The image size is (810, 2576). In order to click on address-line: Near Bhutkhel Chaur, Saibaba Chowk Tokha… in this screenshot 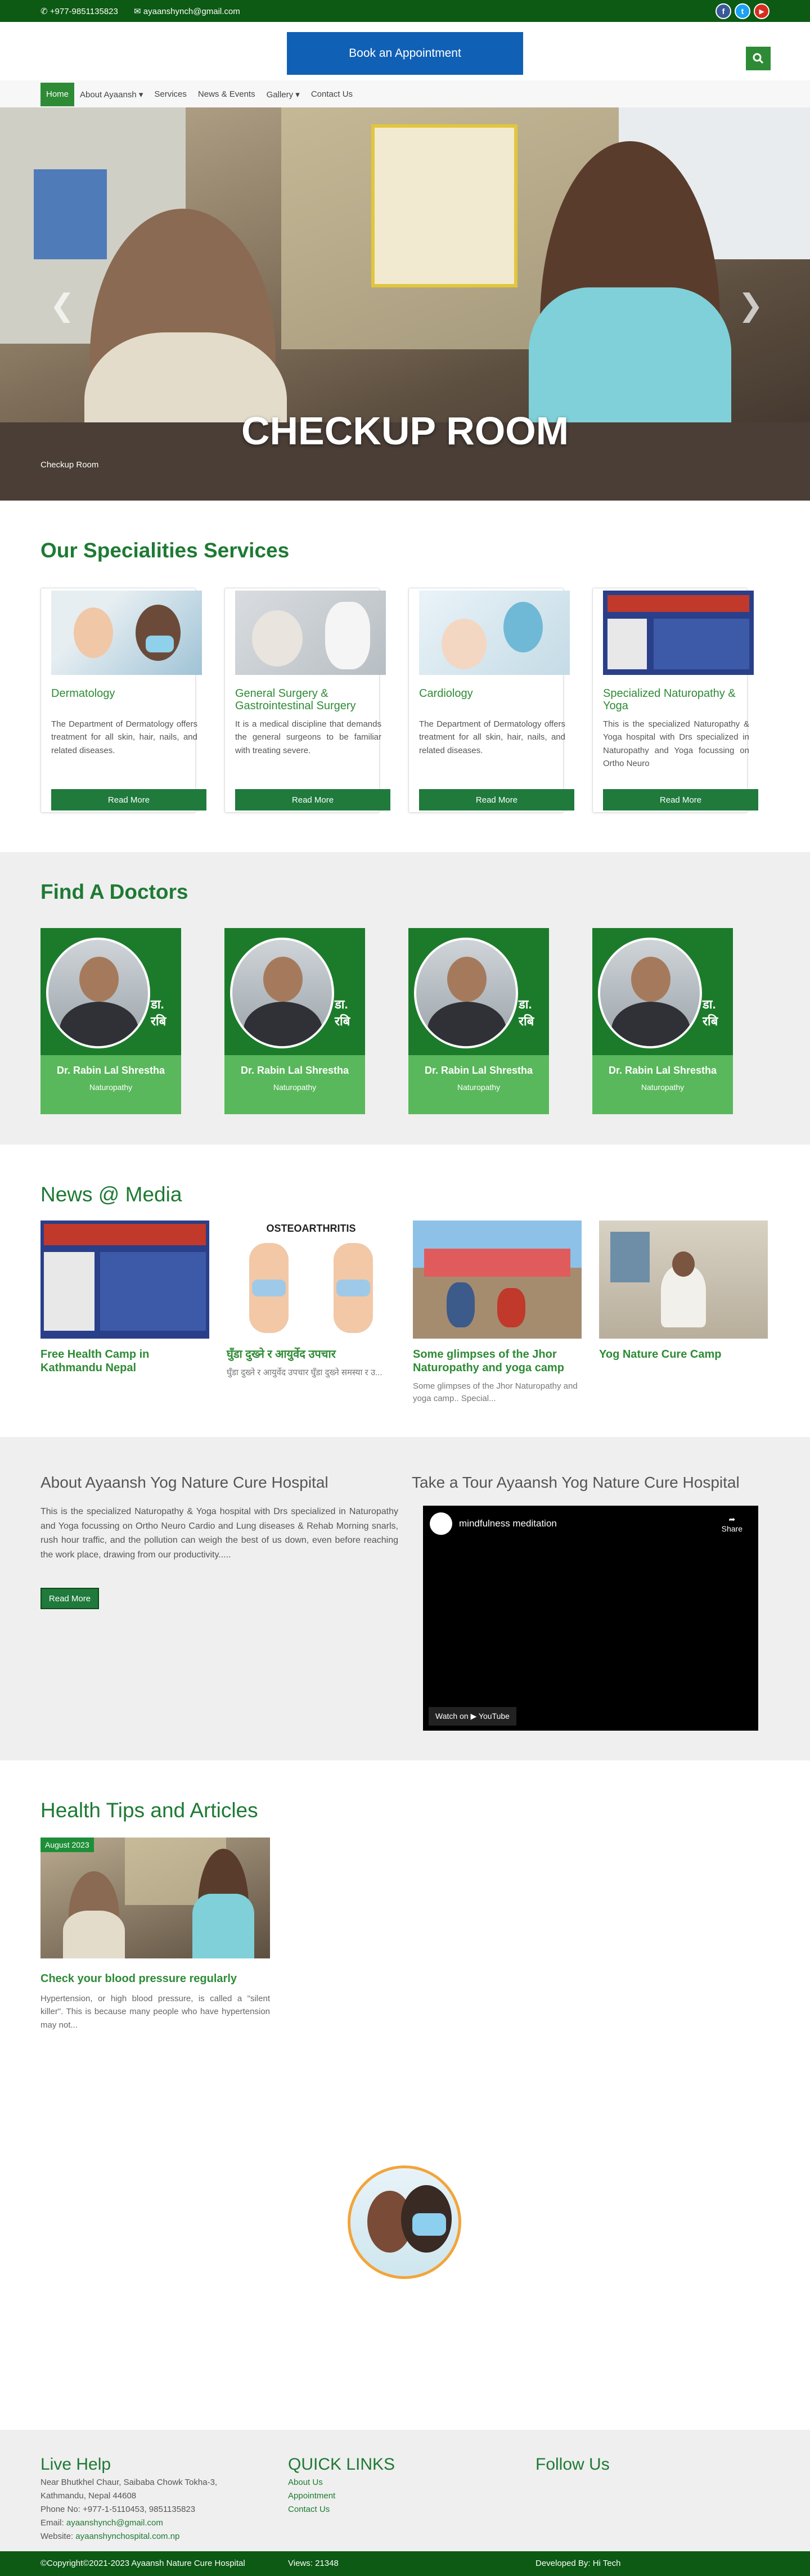, I will do `click(129, 2482)`.